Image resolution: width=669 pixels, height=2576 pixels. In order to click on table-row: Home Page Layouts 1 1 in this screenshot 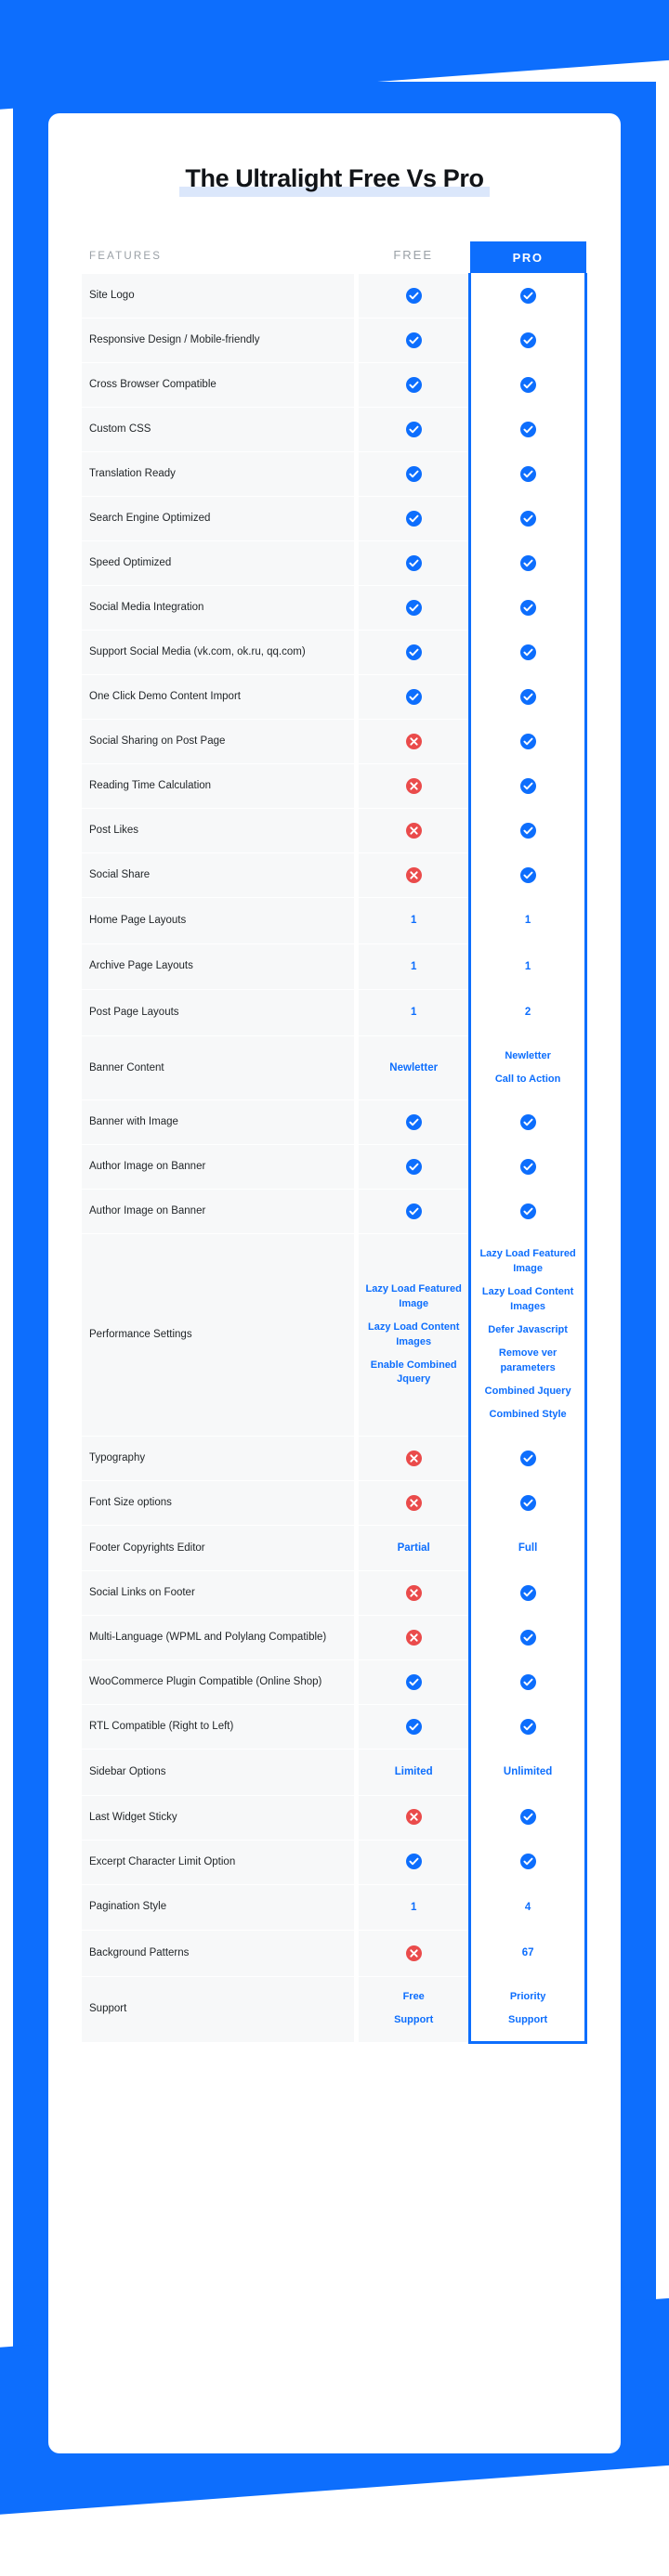, I will do `click(334, 920)`.